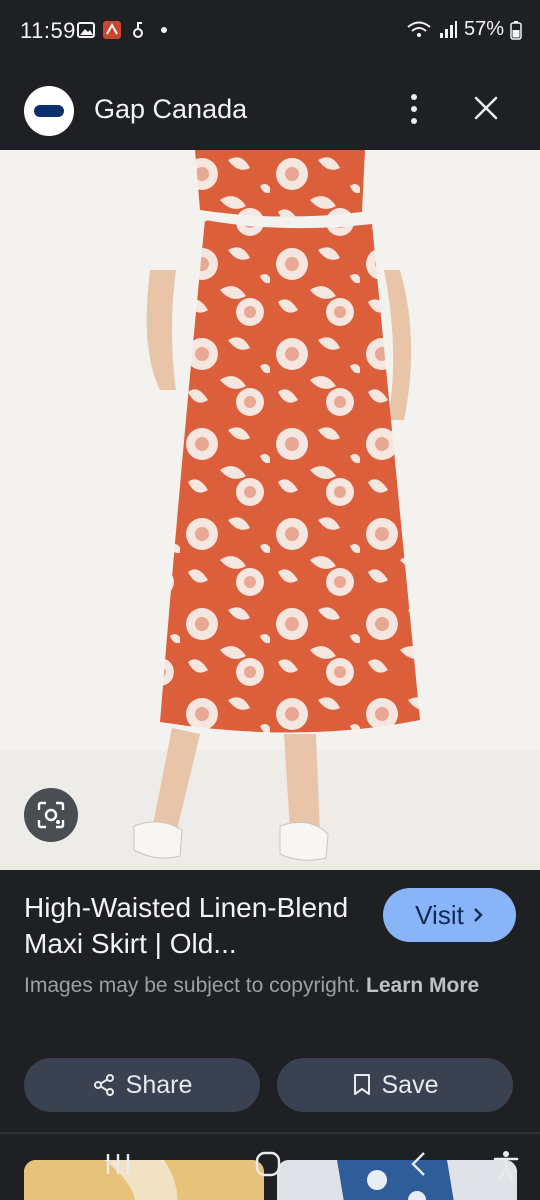 This screenshot has height=1200, width=540. I want to click on app-notification-icon, so click(112, 30).